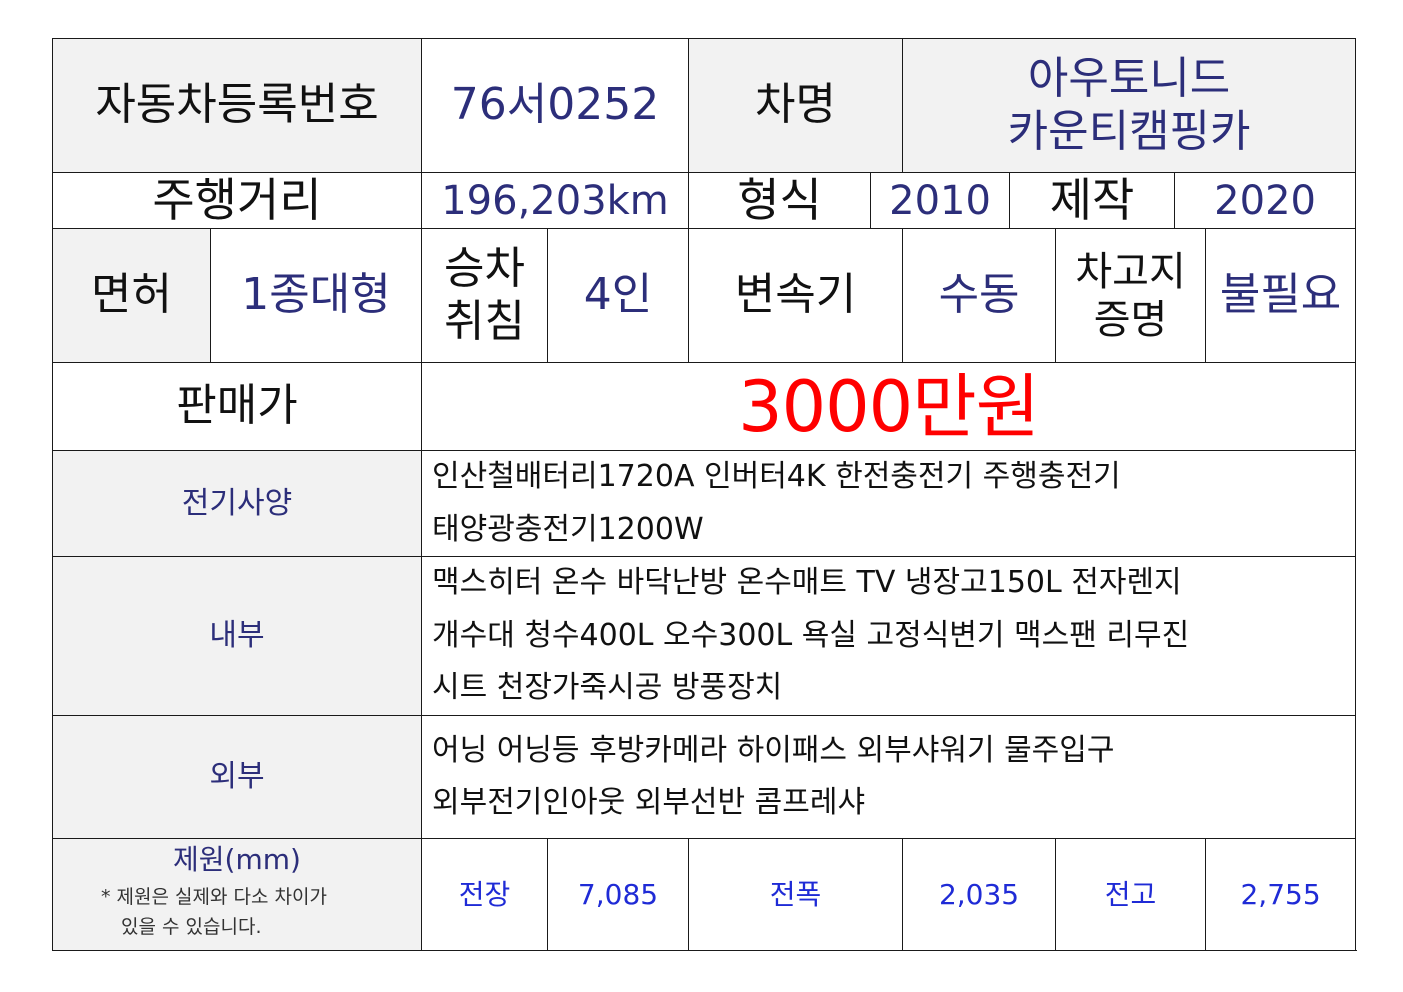  What do you see at coordinates (131, 296) in the screenshot?
I see `license-label: 면허` at bounding box center [131, 296].